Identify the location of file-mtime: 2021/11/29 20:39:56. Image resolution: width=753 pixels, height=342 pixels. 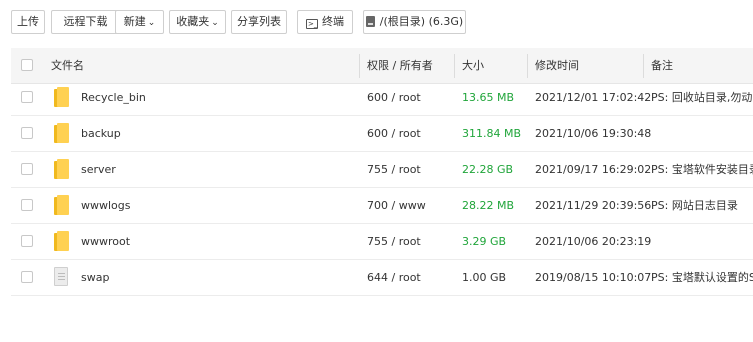
(593, 205).